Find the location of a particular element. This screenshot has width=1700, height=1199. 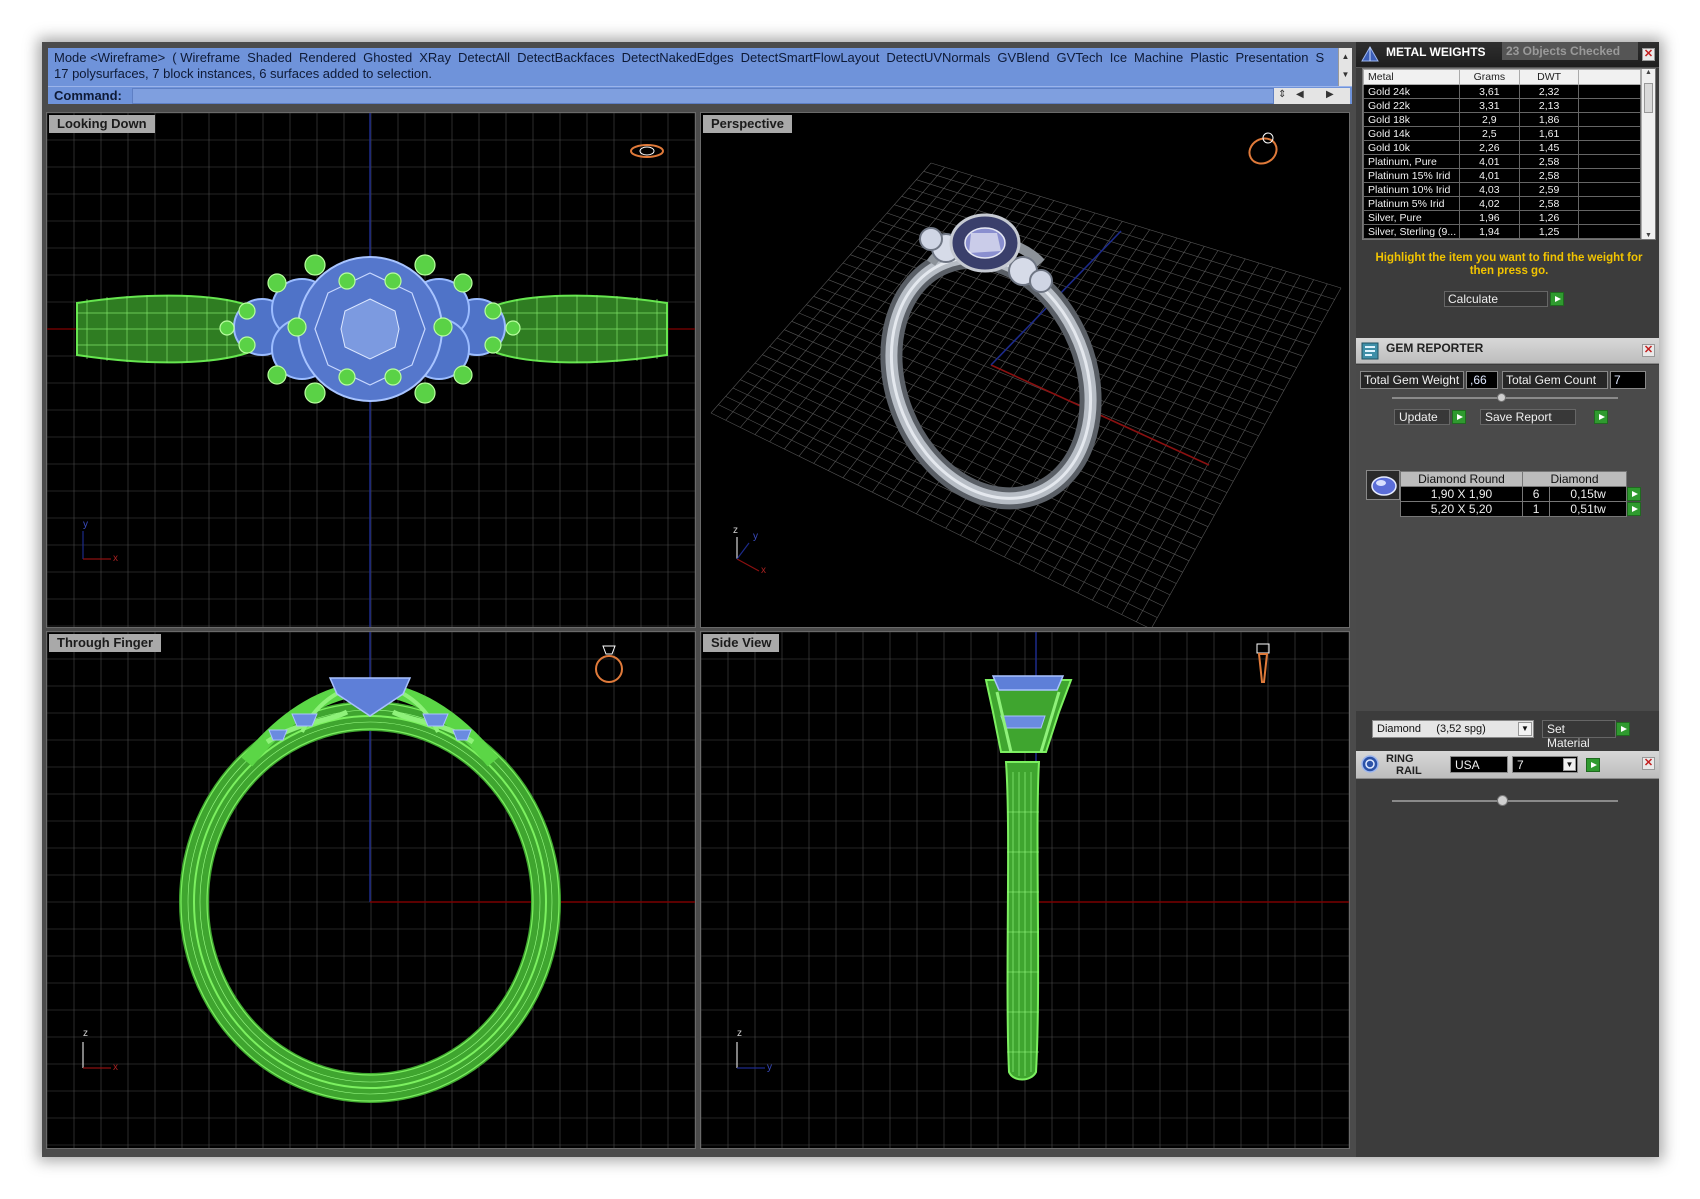

material-select: Diamond (3,52 spg) ▼ is located at coordinates (1453, 729).